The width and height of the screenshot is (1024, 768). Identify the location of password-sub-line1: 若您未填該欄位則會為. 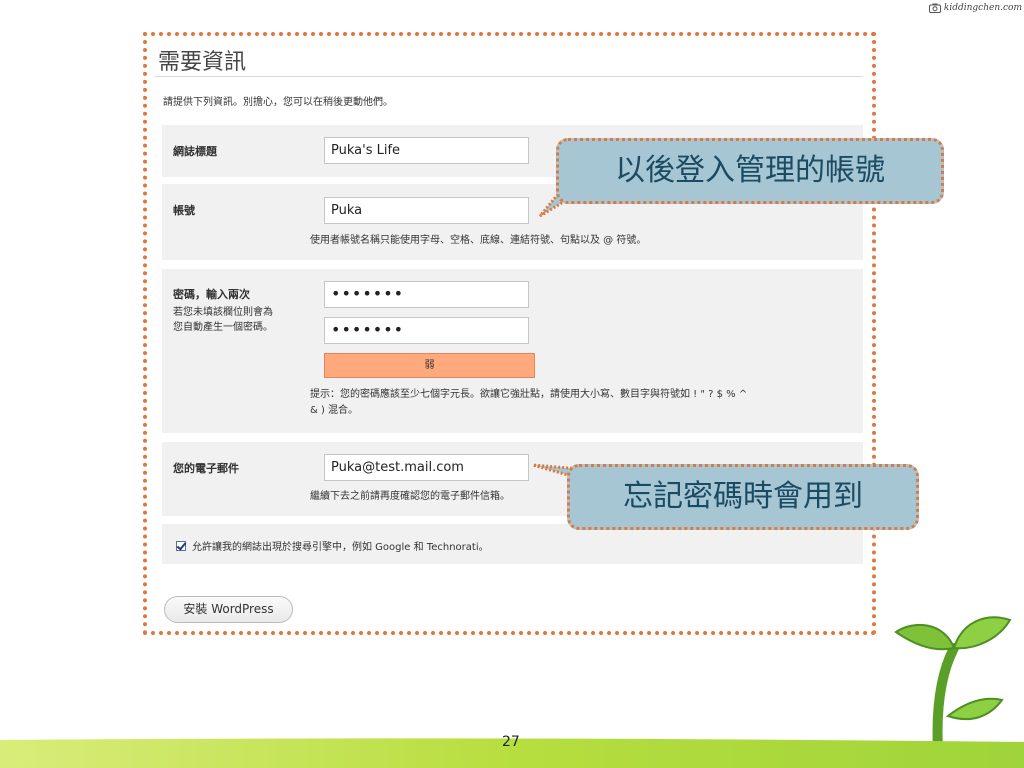
(223, 312).